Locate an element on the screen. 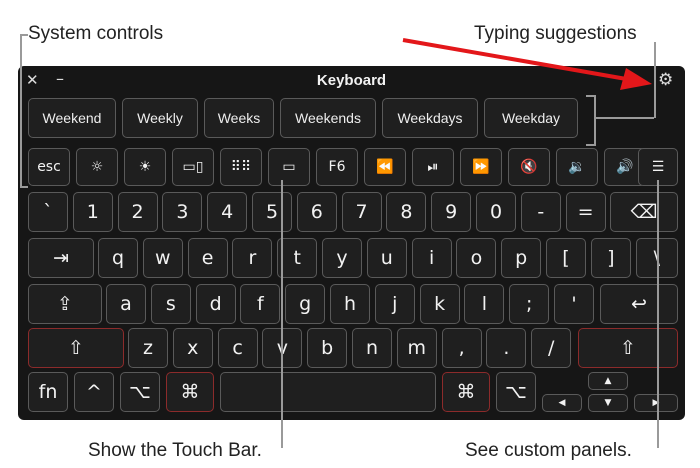 The width and height of the screenshot is (700, 468). brightness-up-icon: ☀ is located at coordinates (145, 167).